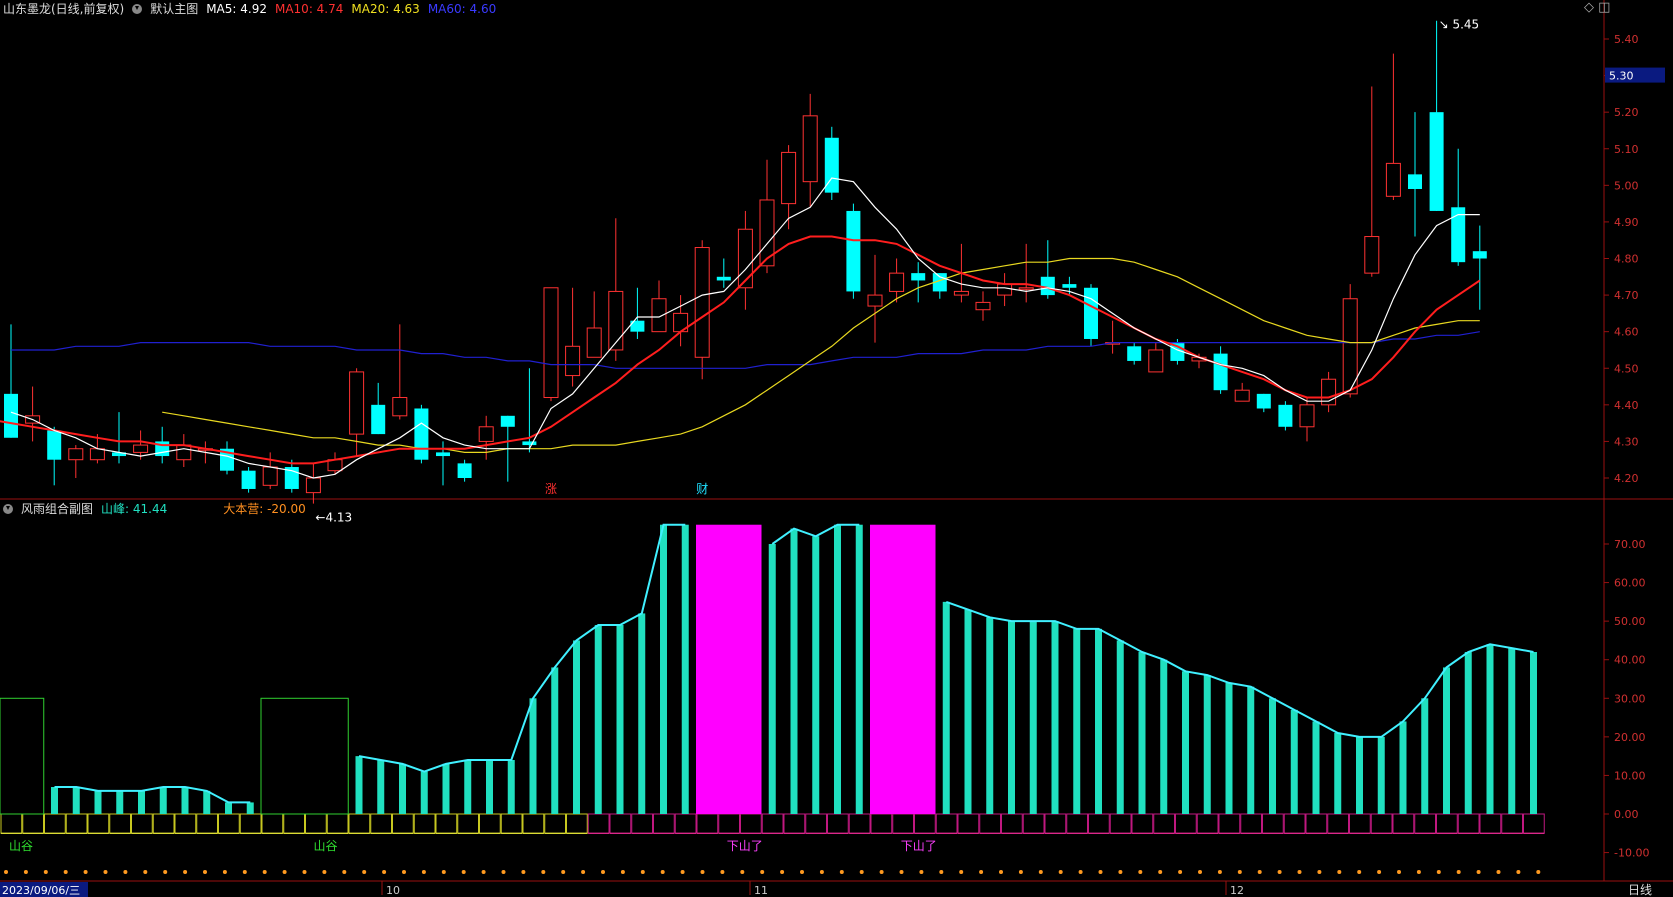 This screenshot has width=1673, height=897. Describe the element at coordinates (1626, 405) in the screenshot. I see `price-tick-label: 4.40` at that location.